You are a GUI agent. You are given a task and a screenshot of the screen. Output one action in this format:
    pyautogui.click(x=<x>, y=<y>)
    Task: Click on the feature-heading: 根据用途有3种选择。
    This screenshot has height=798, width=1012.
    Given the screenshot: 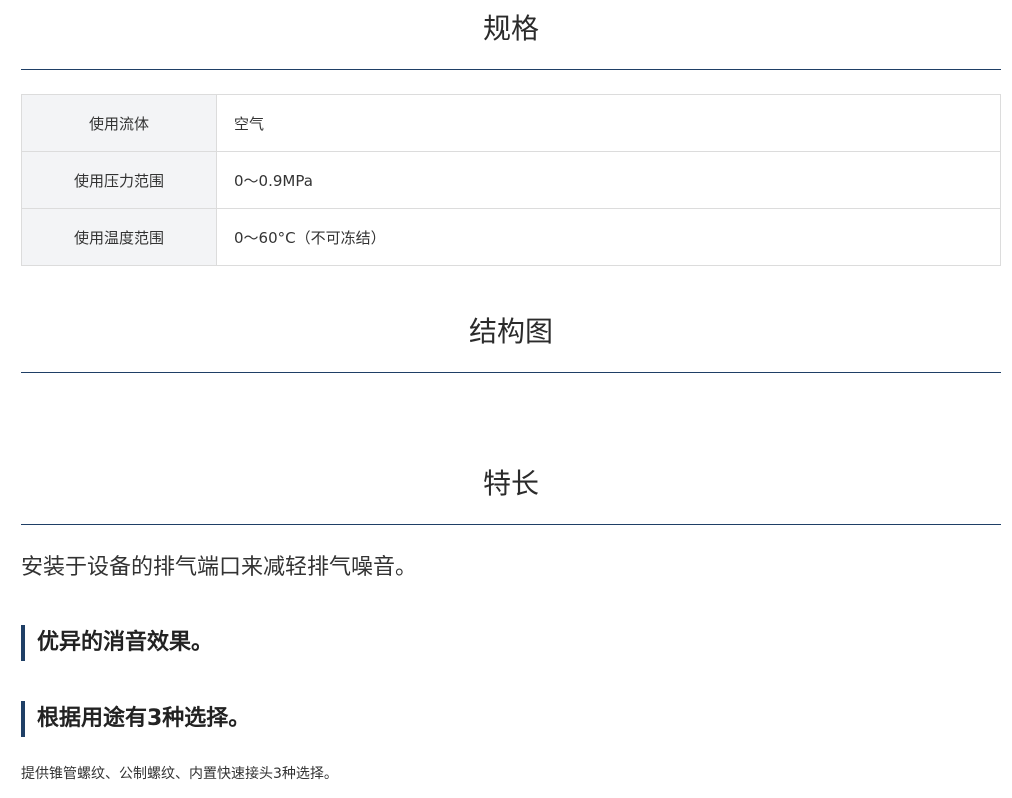 What is the action you would take?
    pyautogui.click(x=135, y=719)
    